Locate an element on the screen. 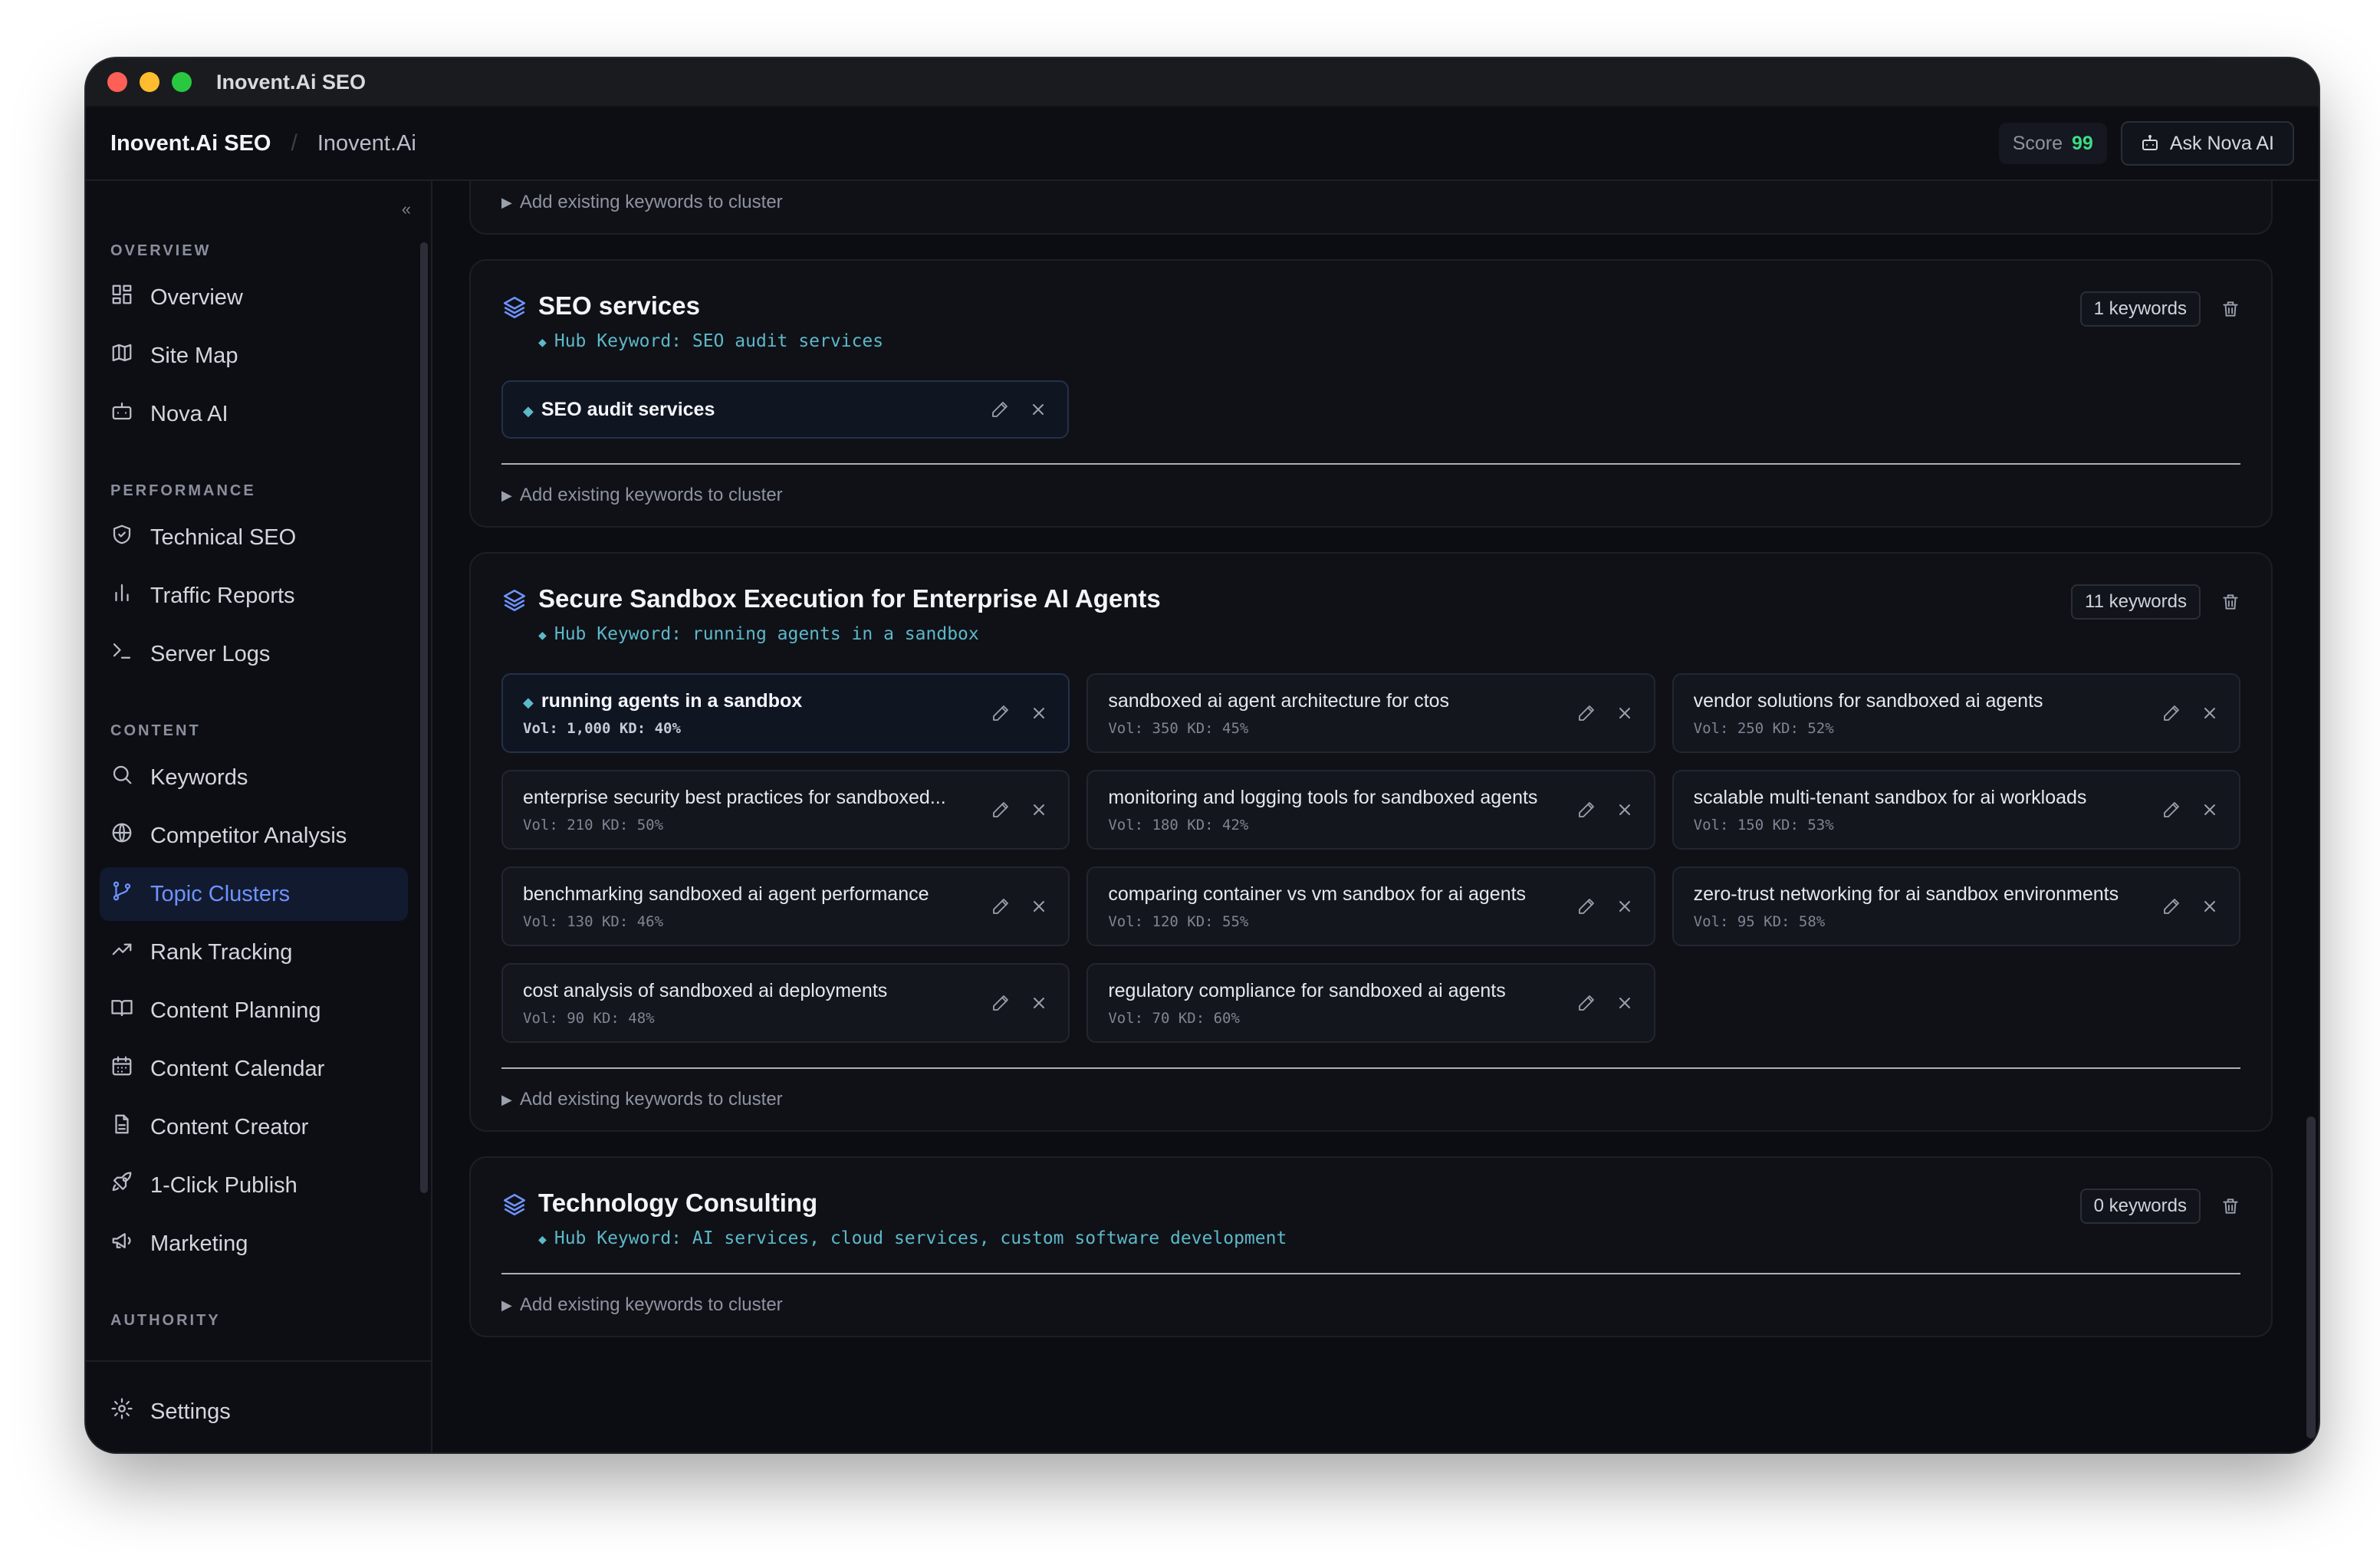 This screenshot has height=1552, width=2380. sidebar-item-rank-tracking: Rank Tracking is located at coordinates (254, 953).